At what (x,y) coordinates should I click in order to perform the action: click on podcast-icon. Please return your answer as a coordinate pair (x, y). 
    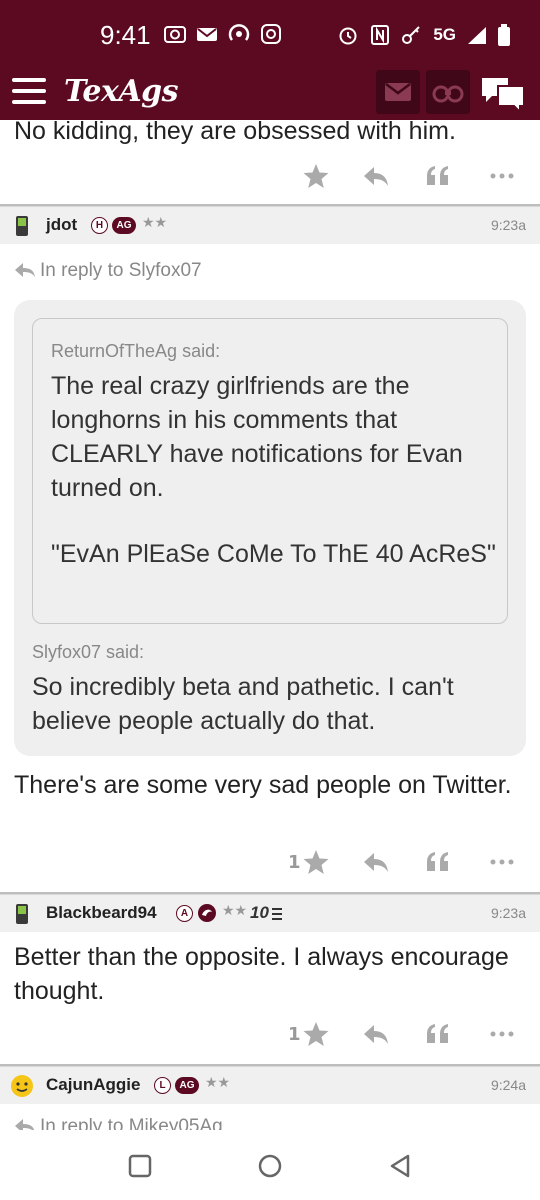
    Looking at the image, I should click on (239, 32).